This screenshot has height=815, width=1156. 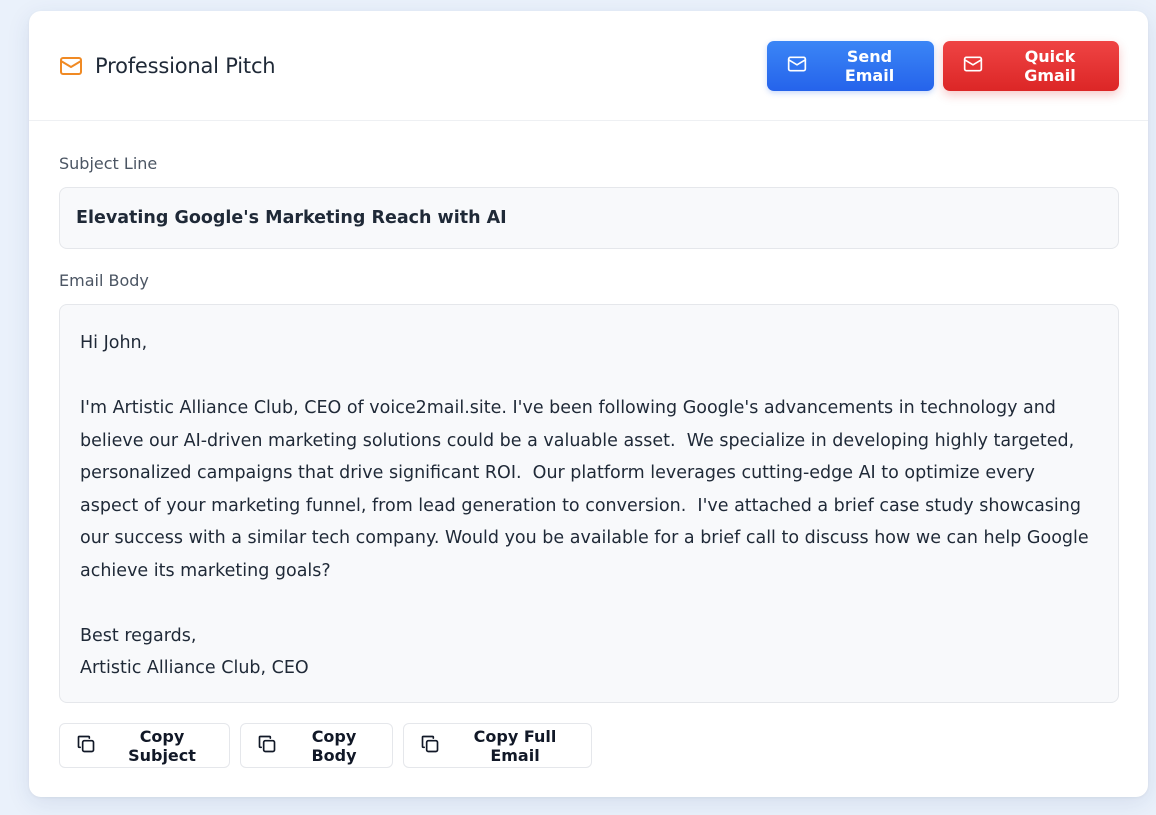 I want to click on copy-full-email-button: Copy Full Email, so click(x=497, y=745).